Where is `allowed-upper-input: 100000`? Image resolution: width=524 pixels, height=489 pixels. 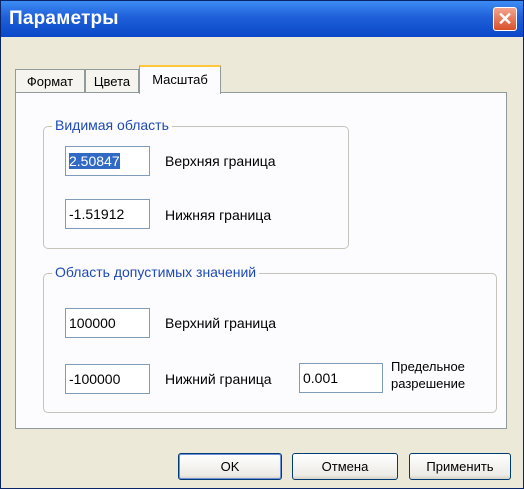 allowed-upper-input: 100000 is located at coordinates (107, 323).